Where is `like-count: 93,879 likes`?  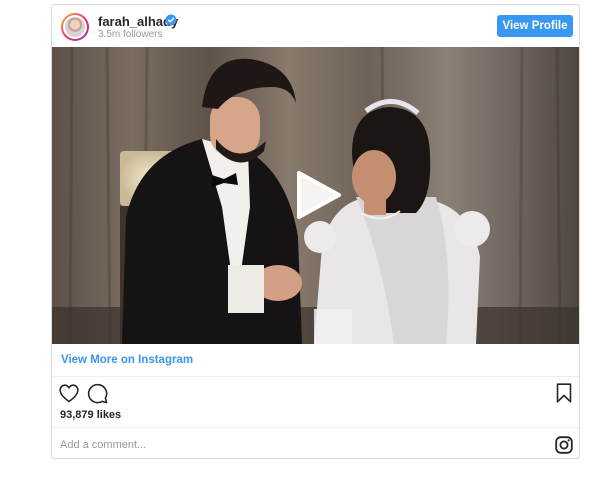
like-count: 93,879 likes is located at coordinates (90, 415).